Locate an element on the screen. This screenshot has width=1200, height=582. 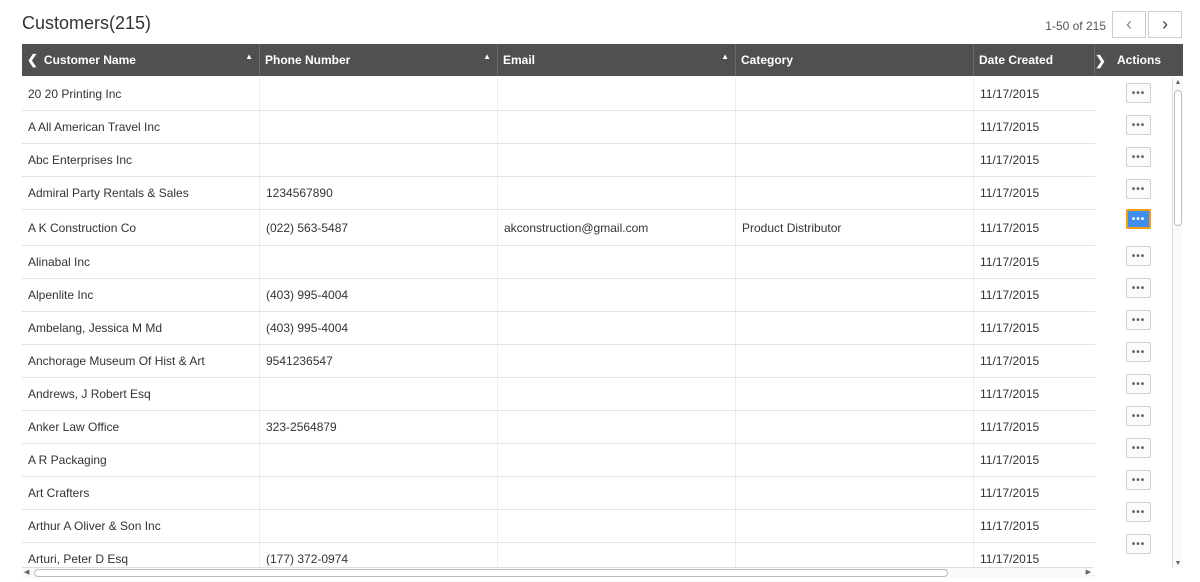
pagination-range: 1-50 of 215 is located at coordinates (1075, 26).